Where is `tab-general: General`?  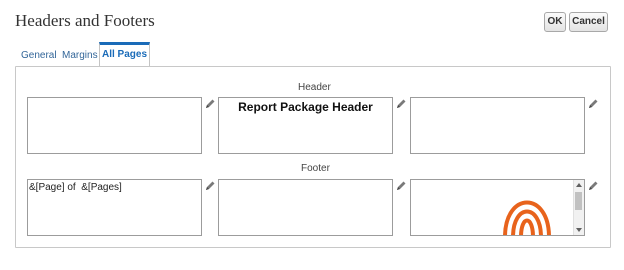 tab-general: General is located at coordinates (39, 55).